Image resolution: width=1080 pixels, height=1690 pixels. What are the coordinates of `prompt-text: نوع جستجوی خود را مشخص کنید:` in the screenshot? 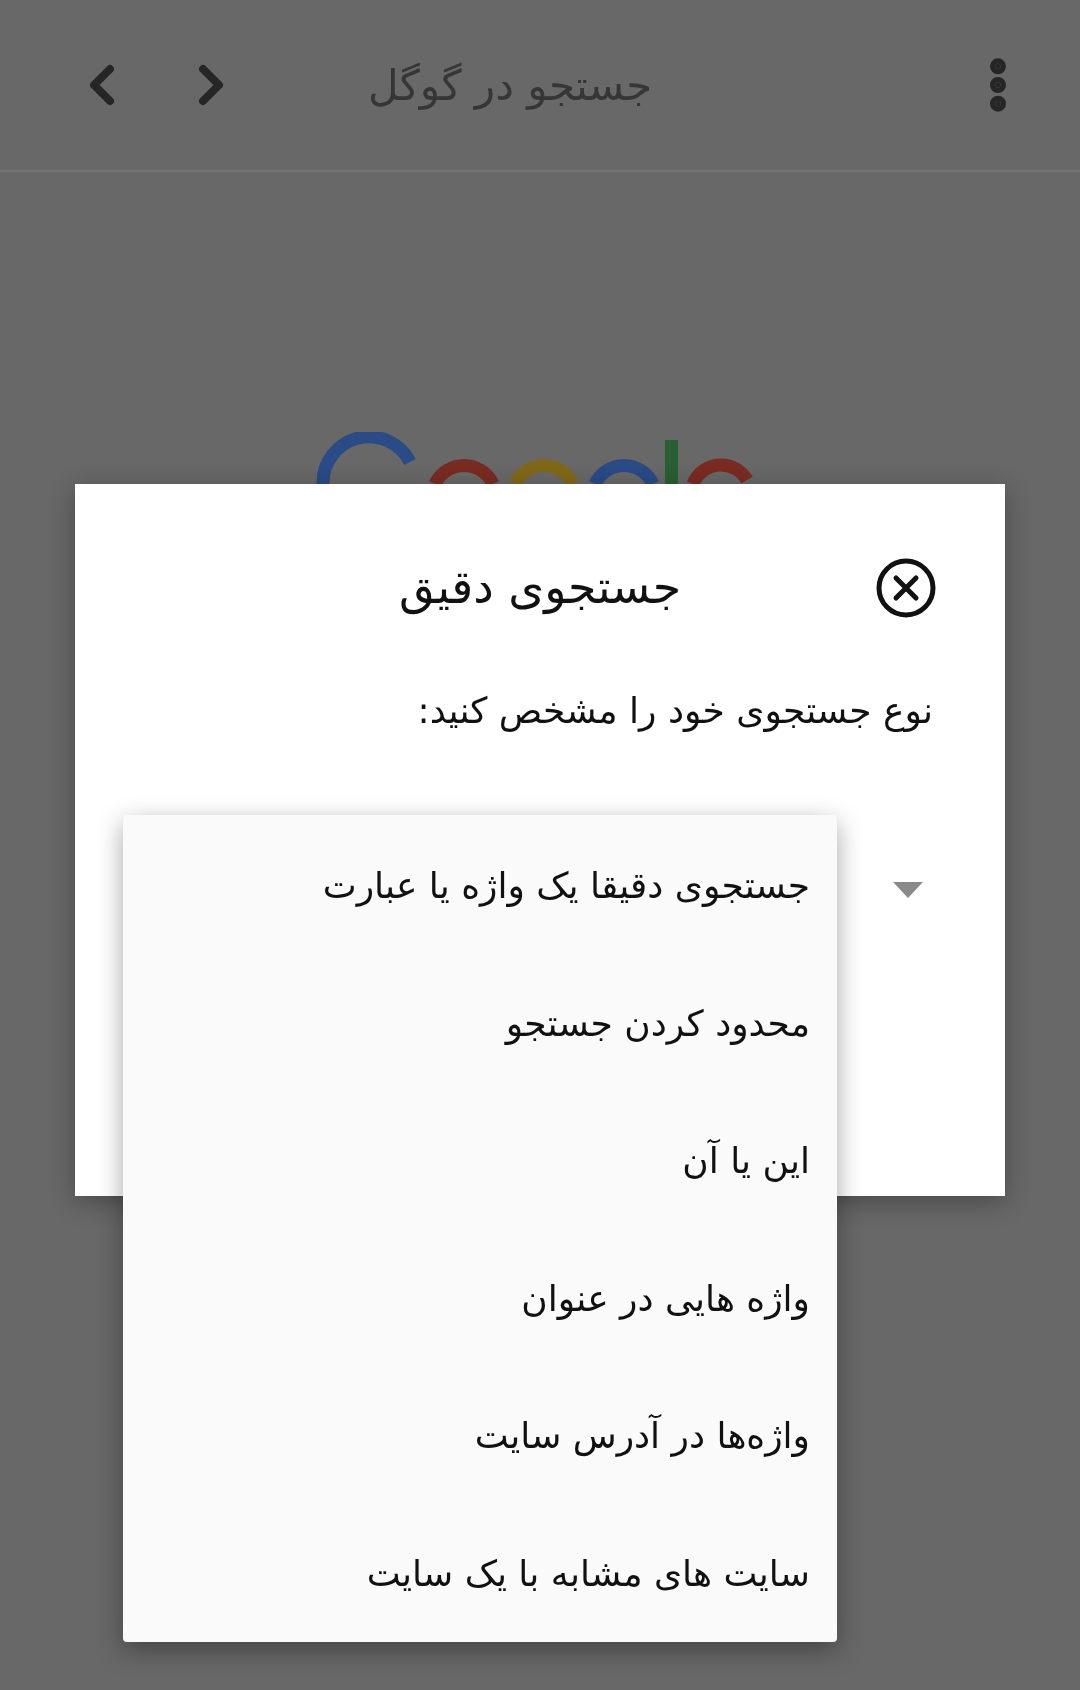 It's located at (675, 710).